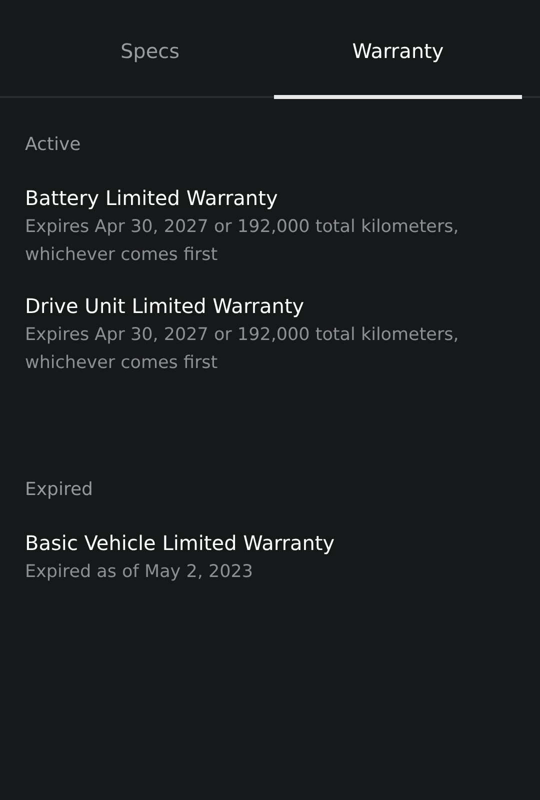 This screenshot has width=540, height=800. Describe the element at coordinates (180, 543) in the screenshot. I see `warranty-title: Basic Vehicle Limited Warranty` at that location.